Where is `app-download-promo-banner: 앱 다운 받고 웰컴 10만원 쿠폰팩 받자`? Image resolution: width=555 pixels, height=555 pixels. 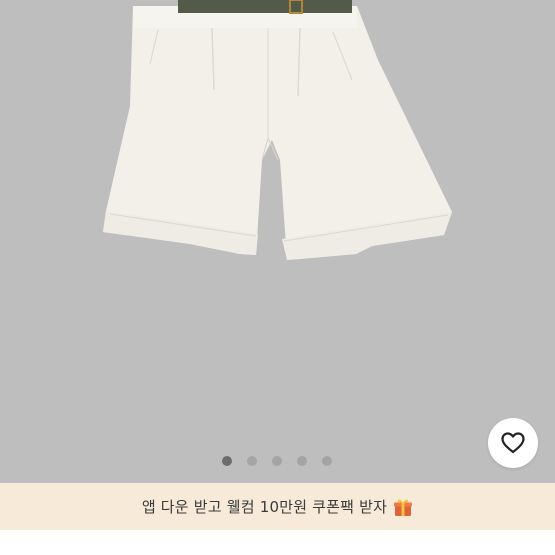
app-download-promo-banner: 앱 다운 받고 웰컴 10만원 쿠폰팩 받자 is located at coordinates (277, 506).